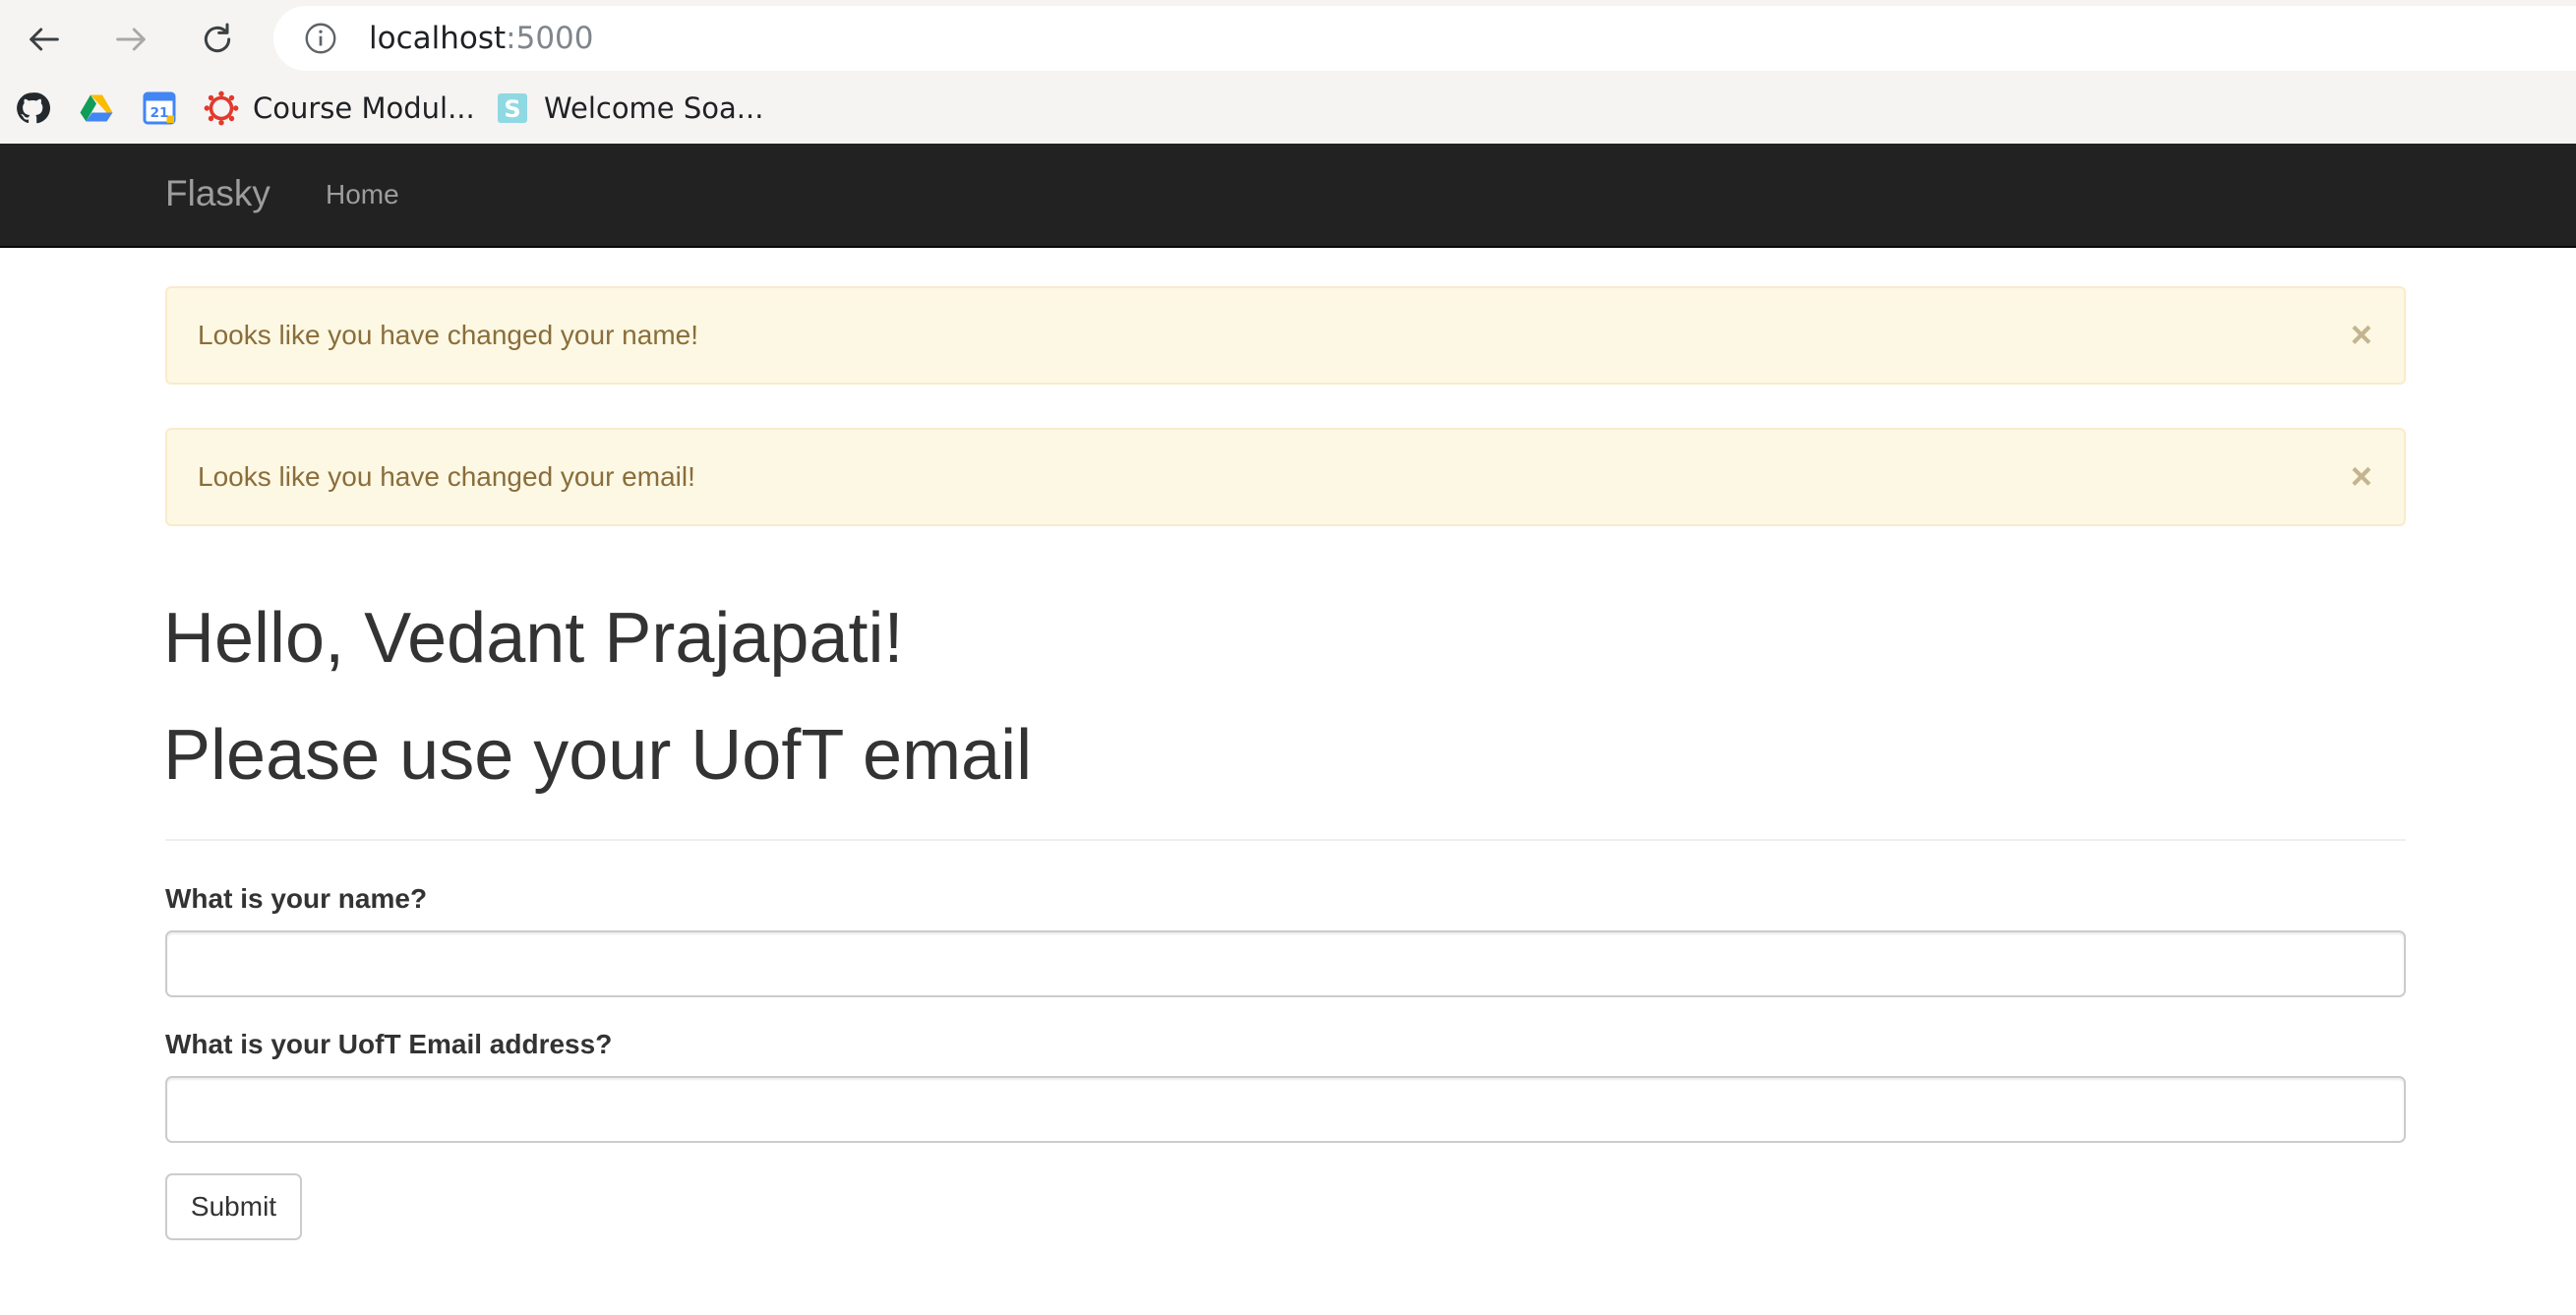 The image size is (2576, 1315). What do you see at coordinates (1285, 963) in the screenshot?
I see `name-input` at bounding box center [1285, 963].